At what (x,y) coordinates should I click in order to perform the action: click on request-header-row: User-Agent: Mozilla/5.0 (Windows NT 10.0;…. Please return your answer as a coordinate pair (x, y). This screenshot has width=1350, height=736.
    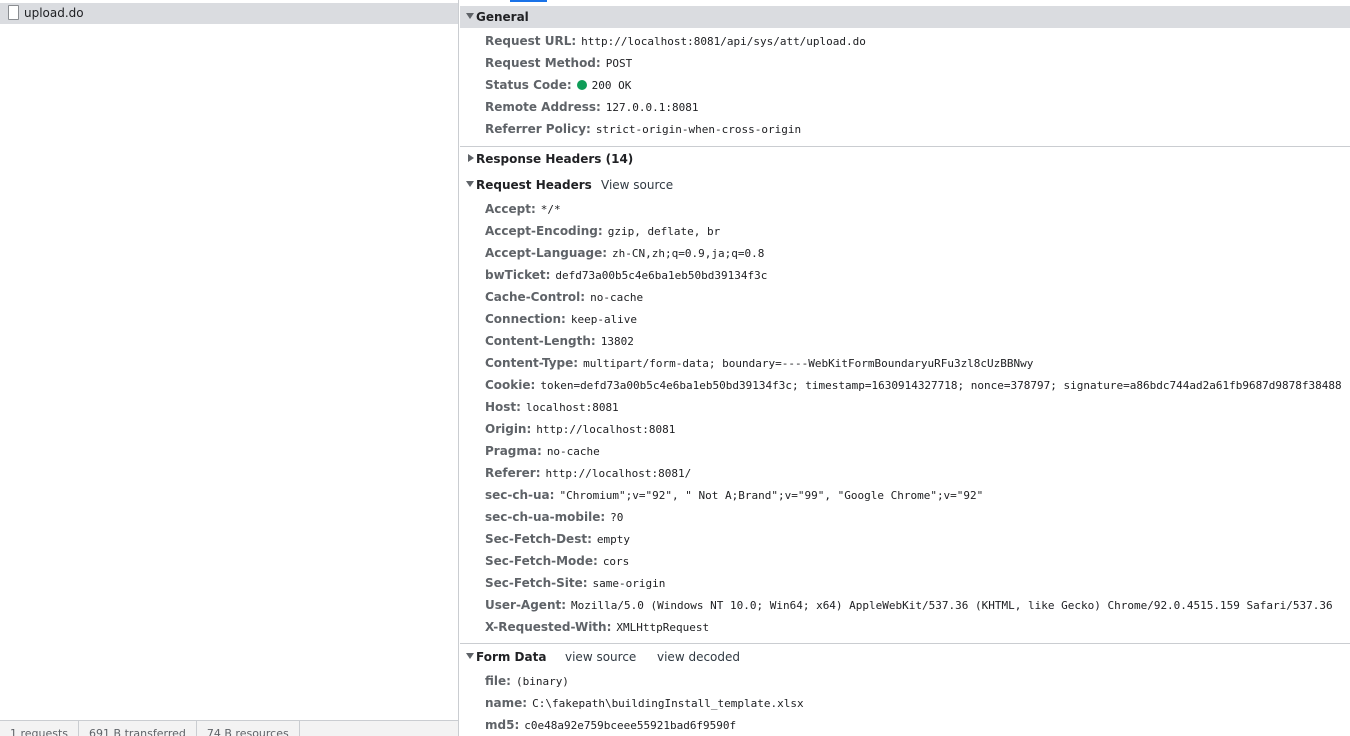
    Looking at the image, I should click on (909, 606).